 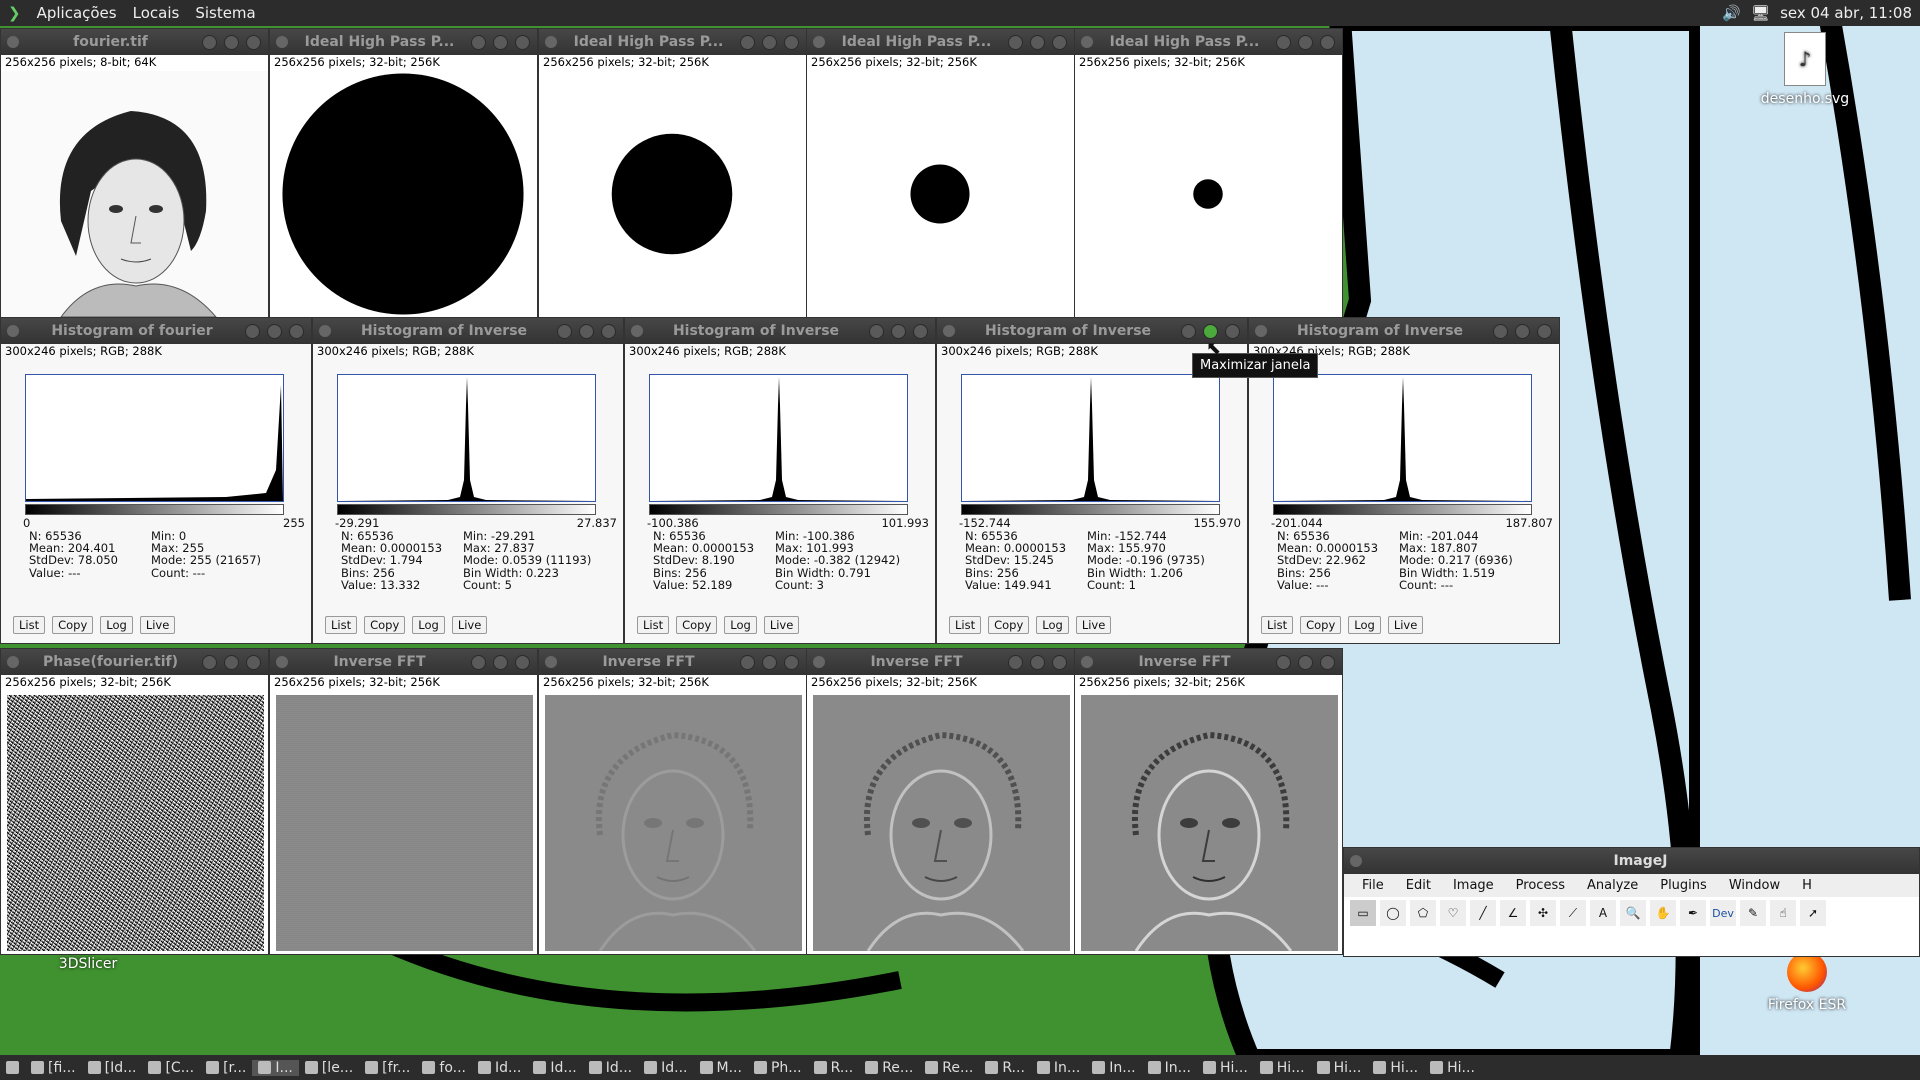 What do you see at coordinates (1418, 885) in the screenshot?
I see `menu-edit: Edit` at bounding box center [1418, 885].